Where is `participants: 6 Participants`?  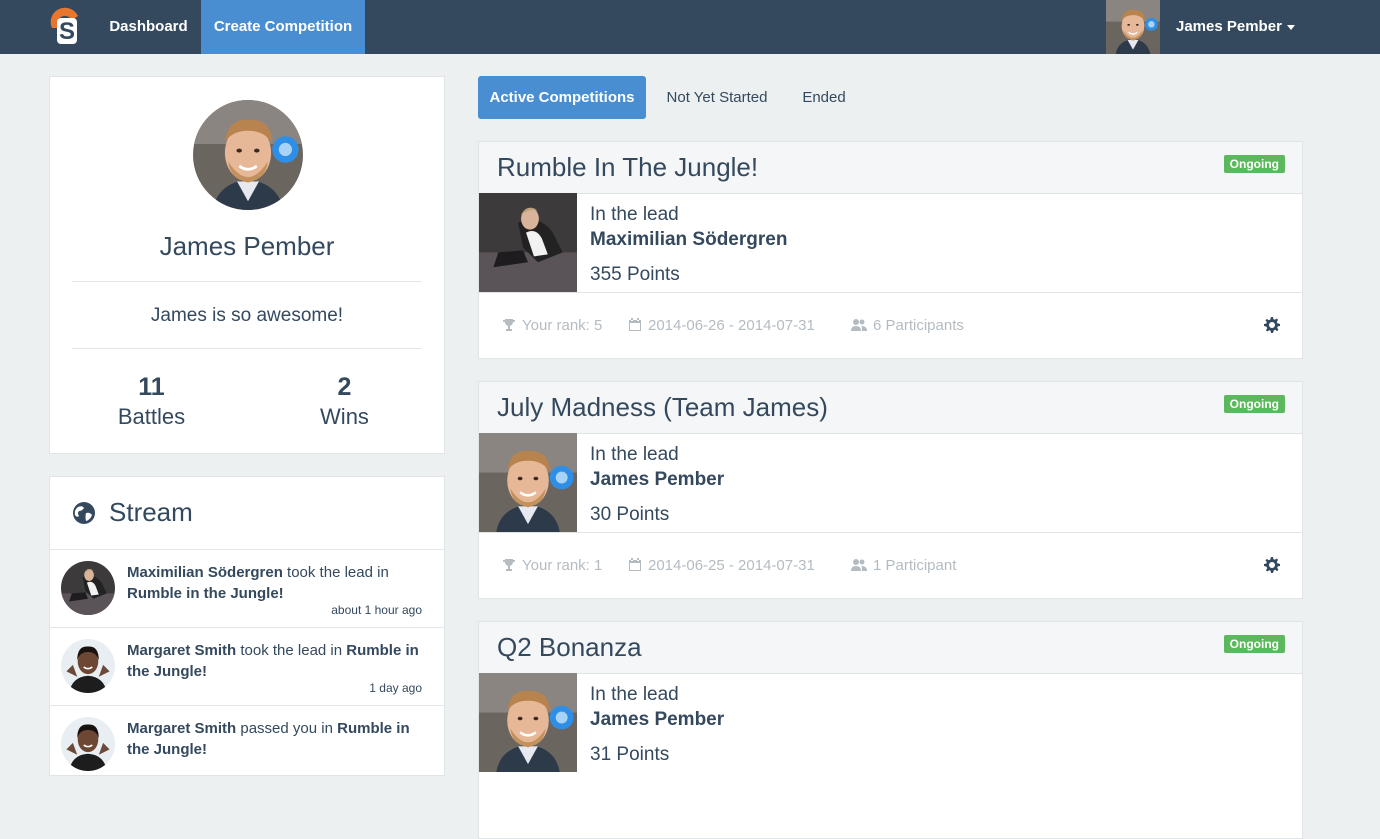 participants: 6 Participants is located at coordinates (907, 325).